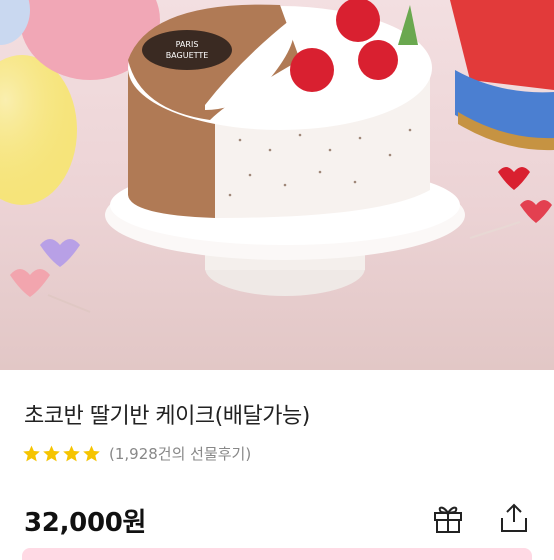 This screenshot has height=560, width=554. I want to click on gift-icon, so click(448, 519).